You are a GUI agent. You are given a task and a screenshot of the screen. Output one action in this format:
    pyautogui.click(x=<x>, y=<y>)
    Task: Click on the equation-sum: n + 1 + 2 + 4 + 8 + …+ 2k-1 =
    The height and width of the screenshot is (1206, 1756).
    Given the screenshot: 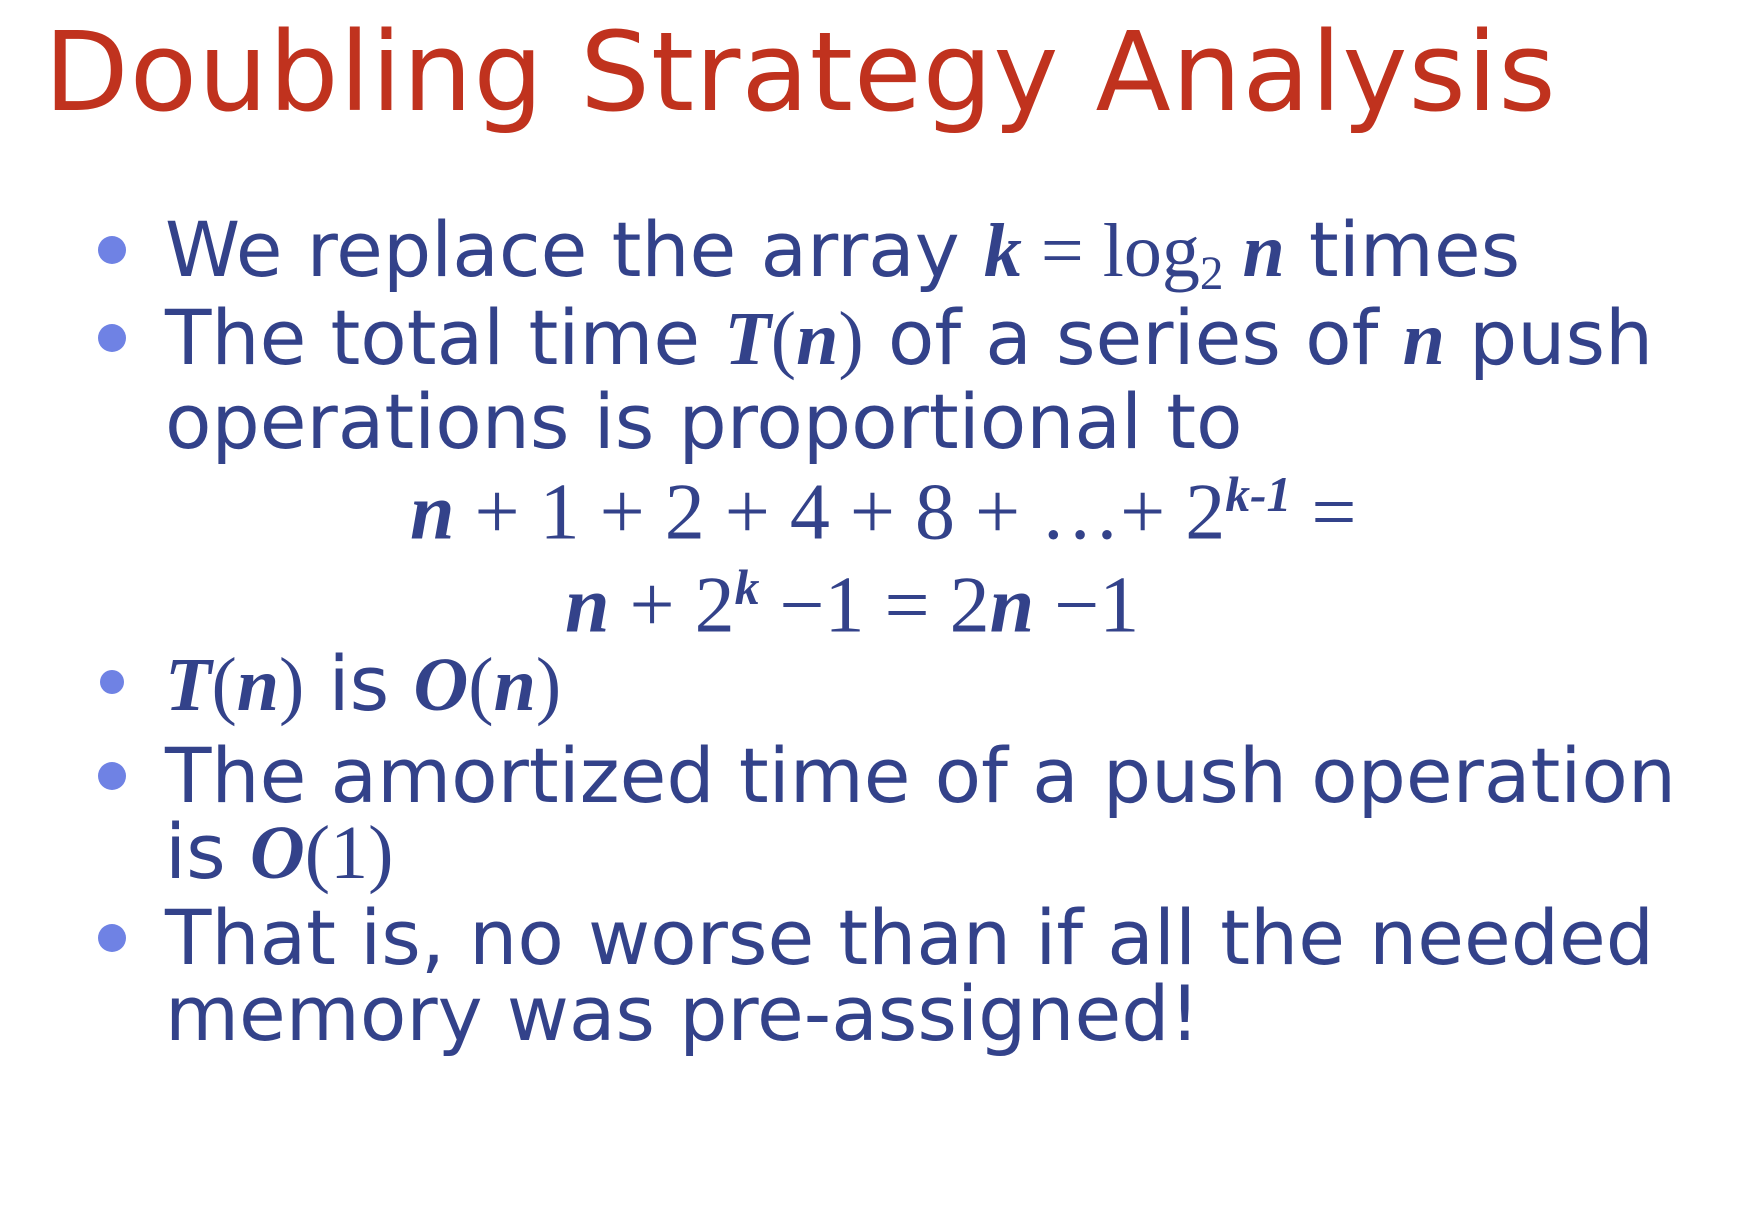 What is the action you would take?
    pyautogui.click(x=883, y=510)
    